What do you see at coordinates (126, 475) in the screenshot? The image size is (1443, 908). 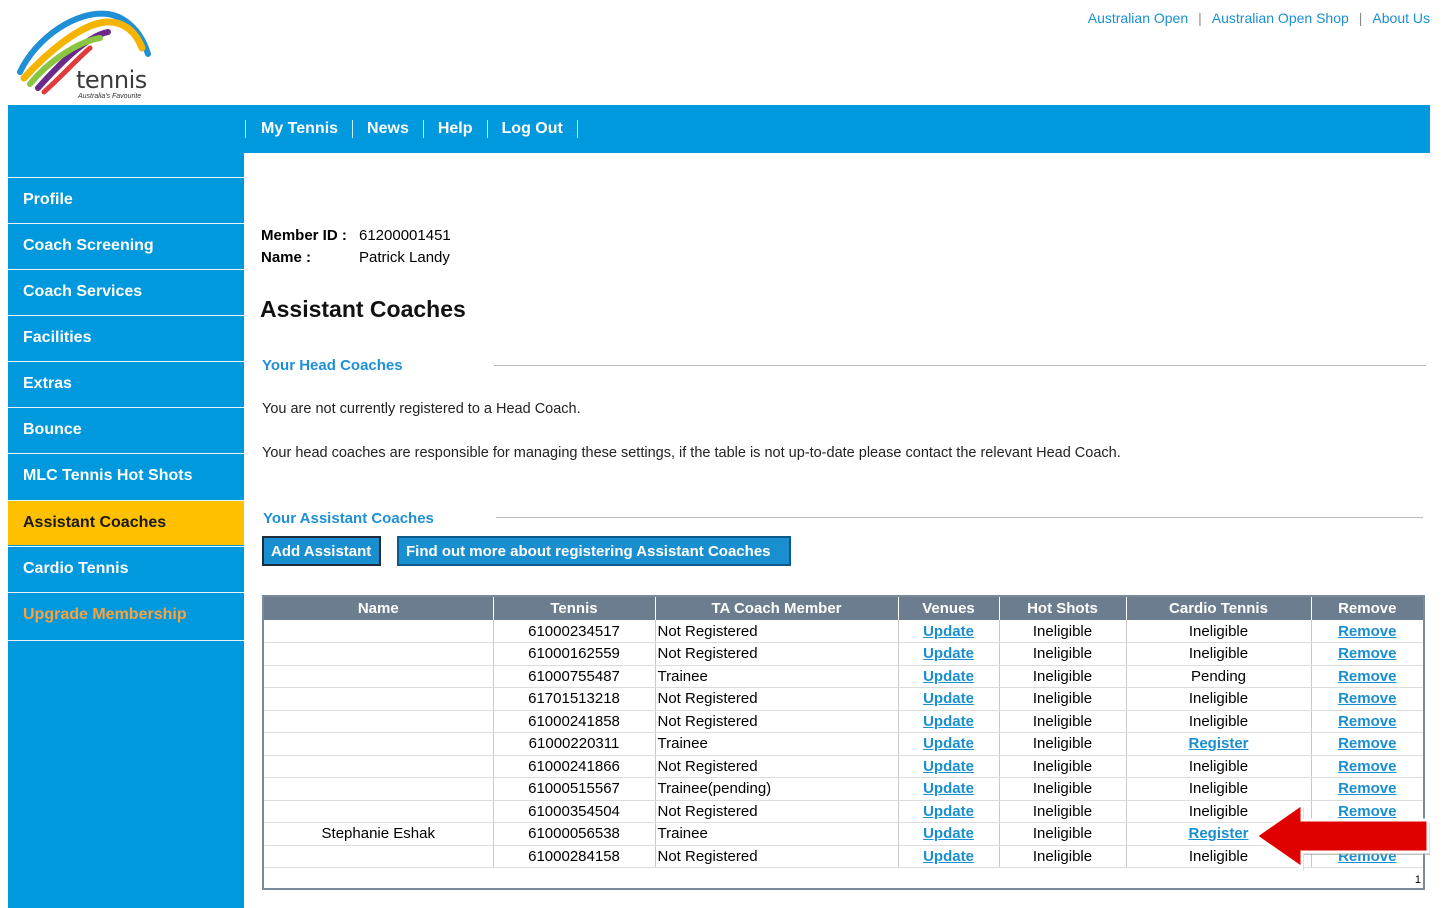 I see `sidebar-item-mlc-hot-shots: MLC Tennis Hot Shots` at bounding box center [126, 475].